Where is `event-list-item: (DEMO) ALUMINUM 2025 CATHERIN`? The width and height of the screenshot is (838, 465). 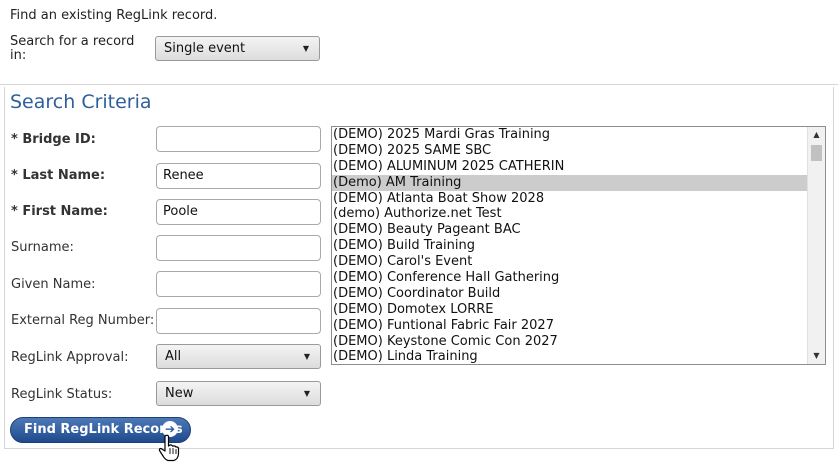 event-list-item: (DEMO) ALUMINUM 2025 CATHERIN is located at coordinates (570, 167).